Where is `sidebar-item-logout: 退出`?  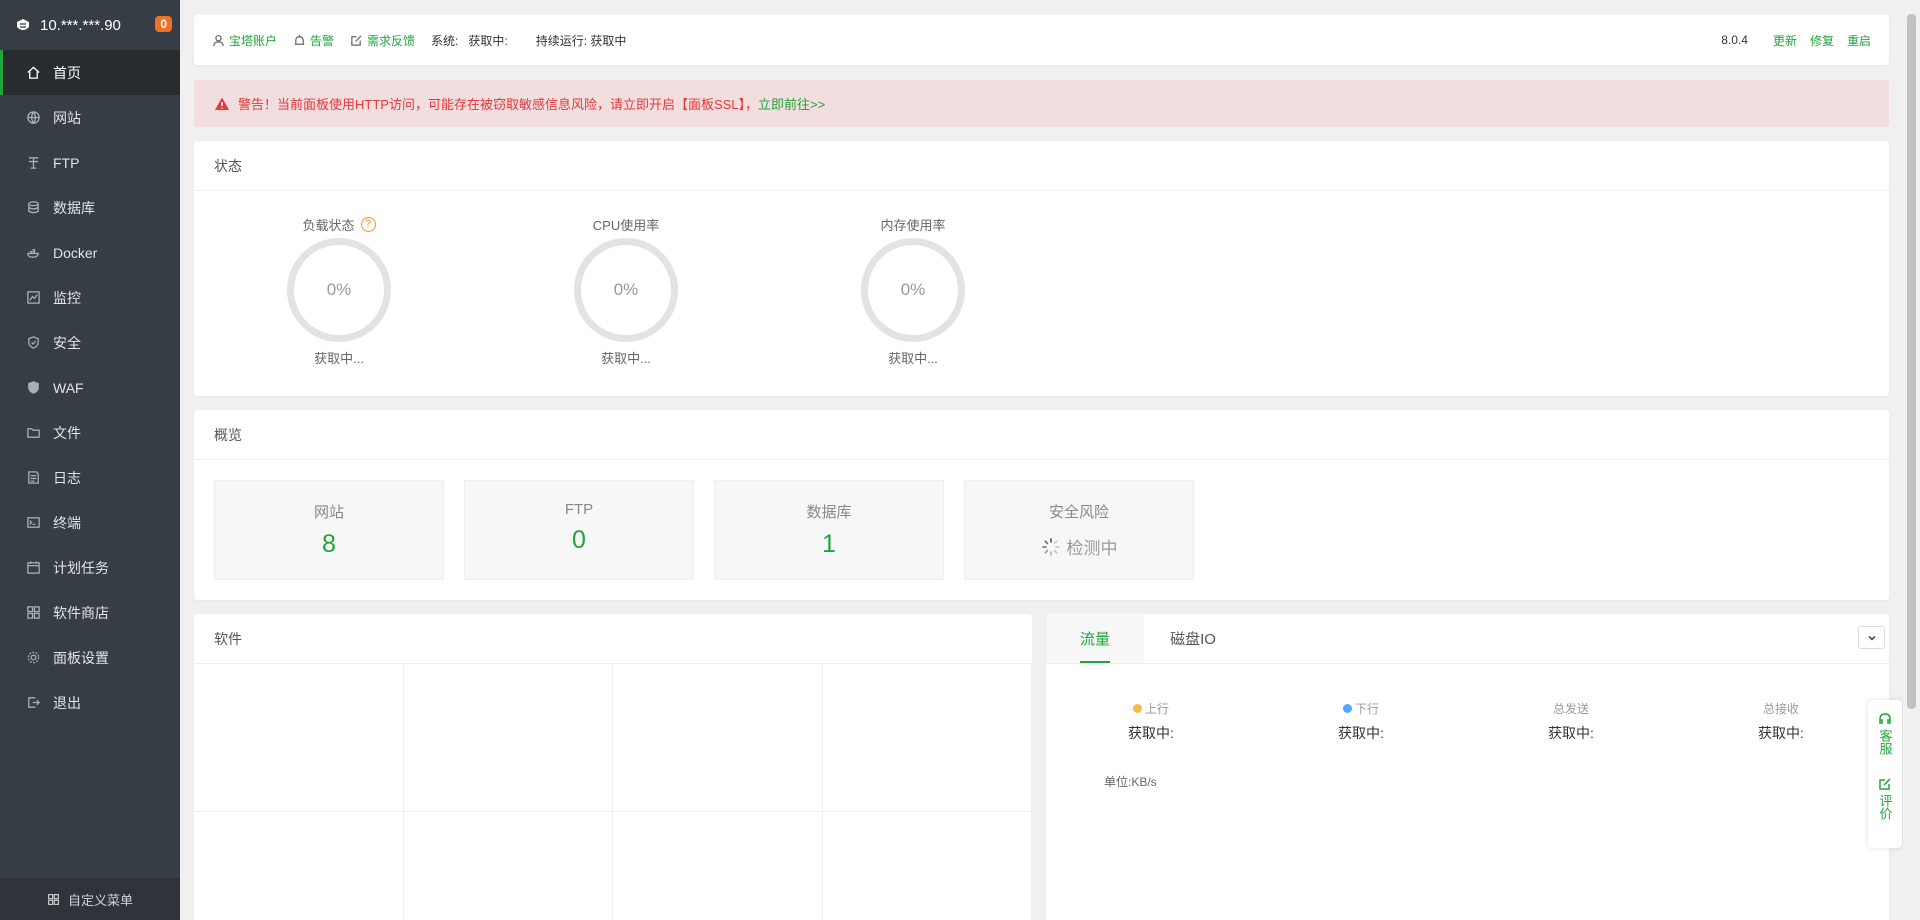
sidebar-item-logout: 退出 is located at coordinates (90, 702).